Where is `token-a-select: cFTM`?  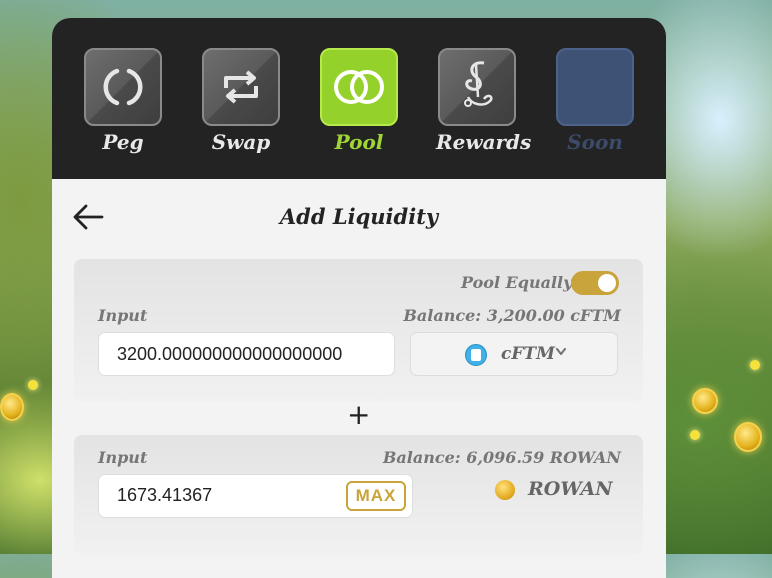 token-a-select: cFTM is located at coordinates (514, 354).